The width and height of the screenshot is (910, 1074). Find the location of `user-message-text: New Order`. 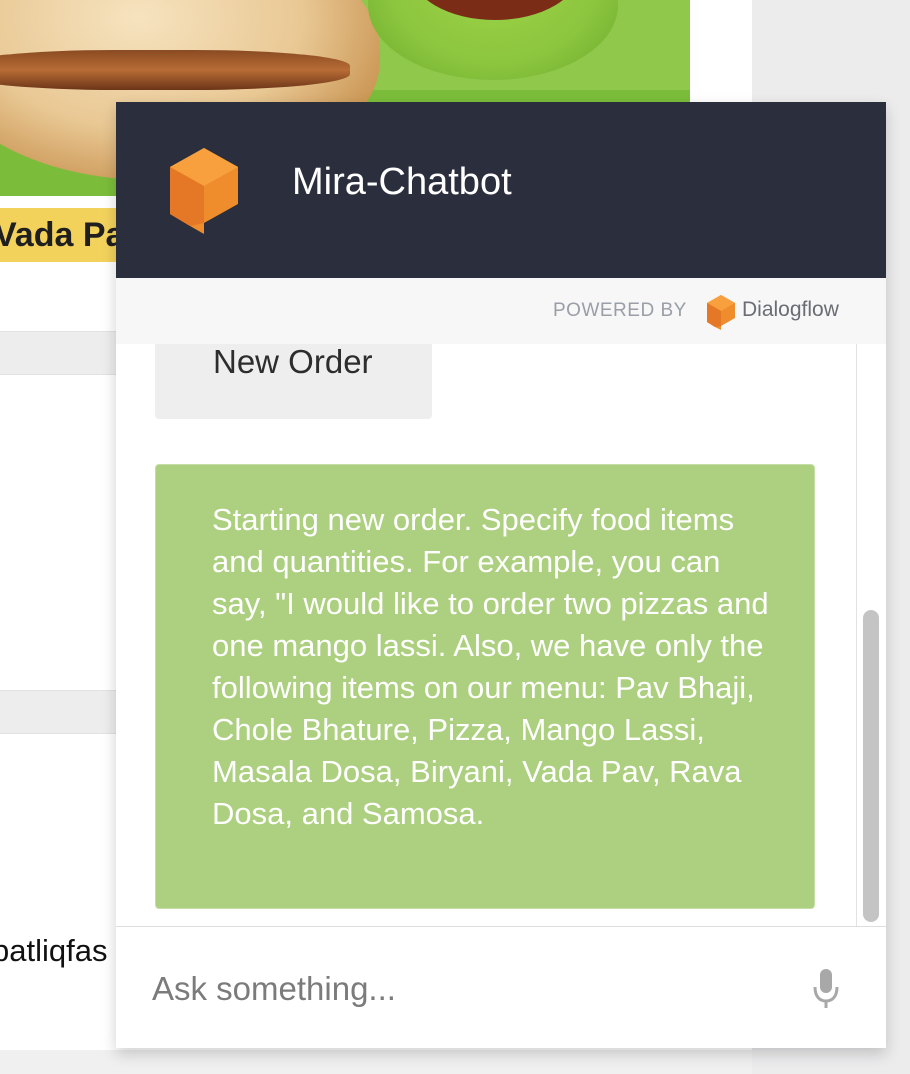

user-message-text: New Order is located at coordinates (293, 362).